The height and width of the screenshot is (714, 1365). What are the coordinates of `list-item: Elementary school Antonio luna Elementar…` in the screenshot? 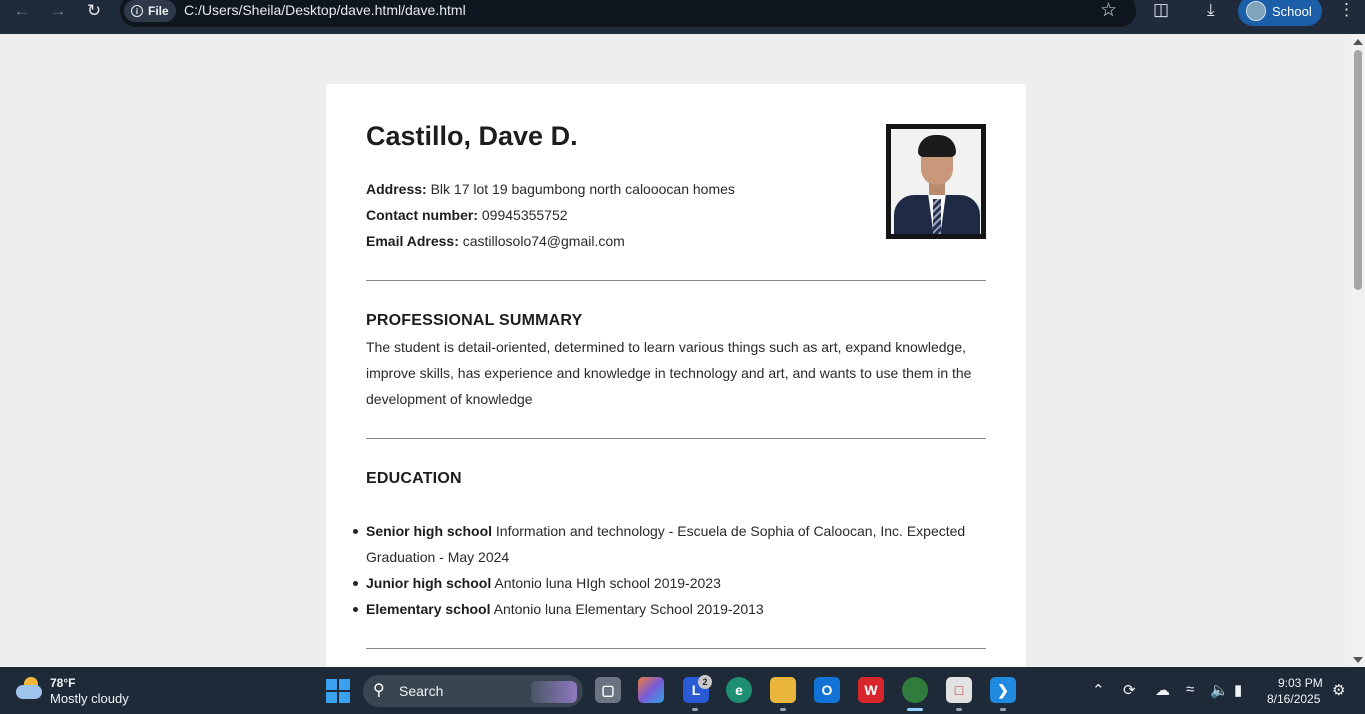 It's located at (669, 609).